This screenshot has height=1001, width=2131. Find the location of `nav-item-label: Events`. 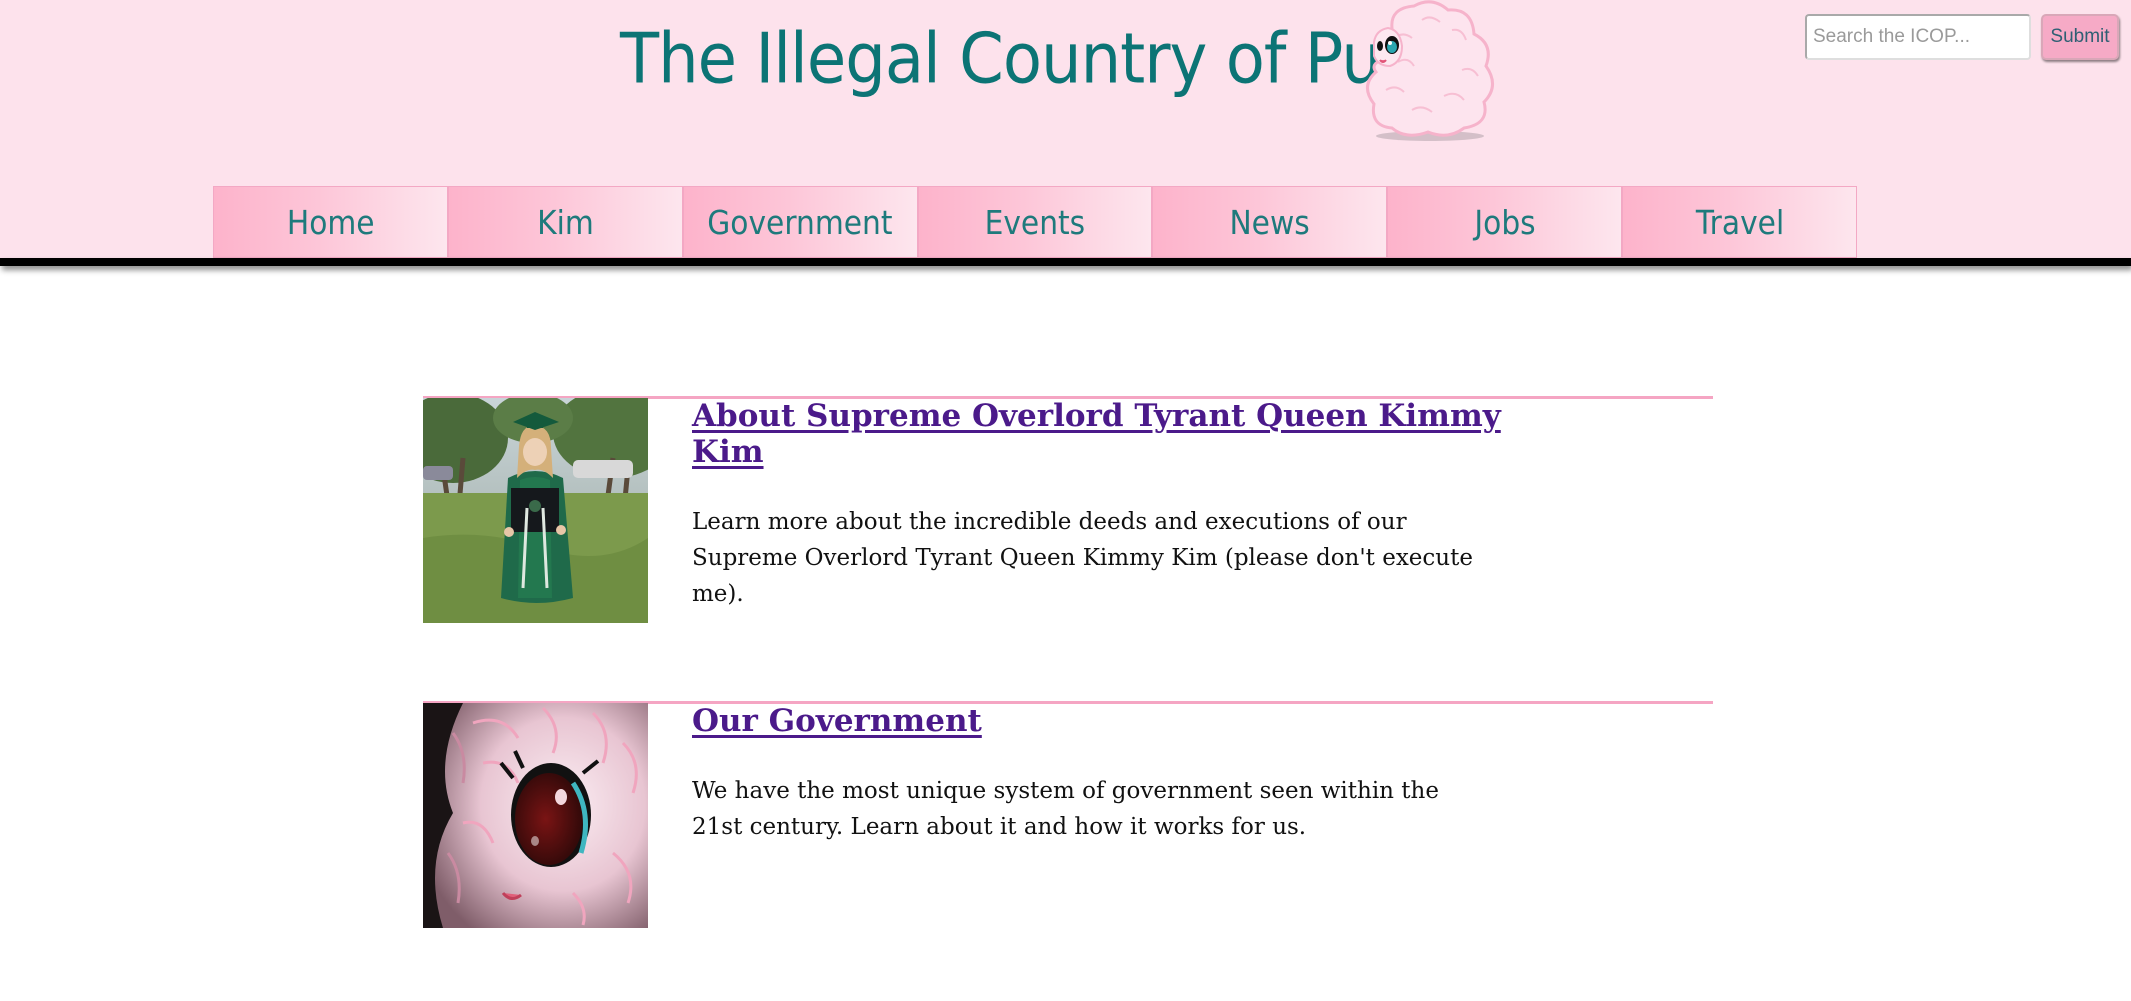

nav-item-label: Events is located at coordinates (1035, 222).